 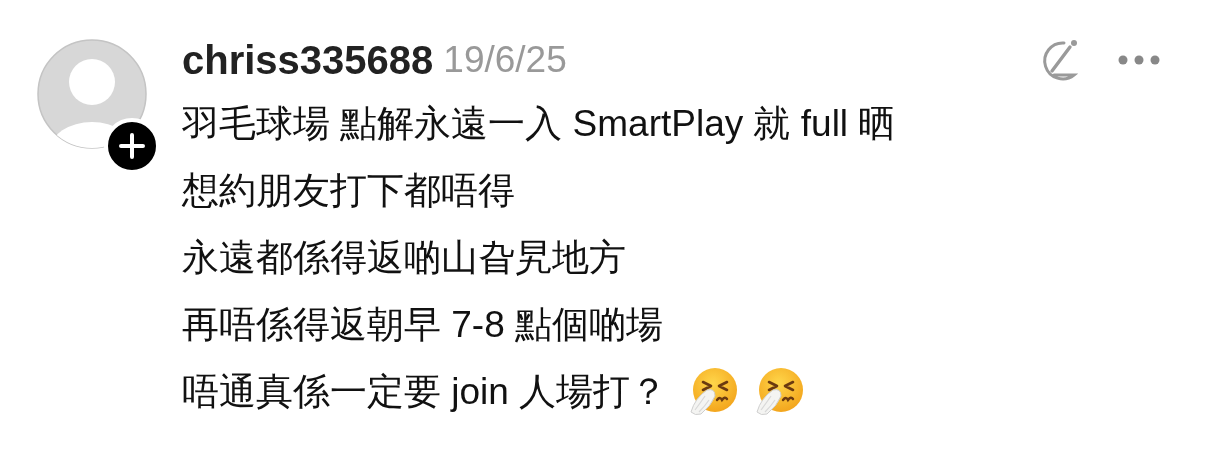 I want to click on username: chriss335688, so click(x=308, y=60).